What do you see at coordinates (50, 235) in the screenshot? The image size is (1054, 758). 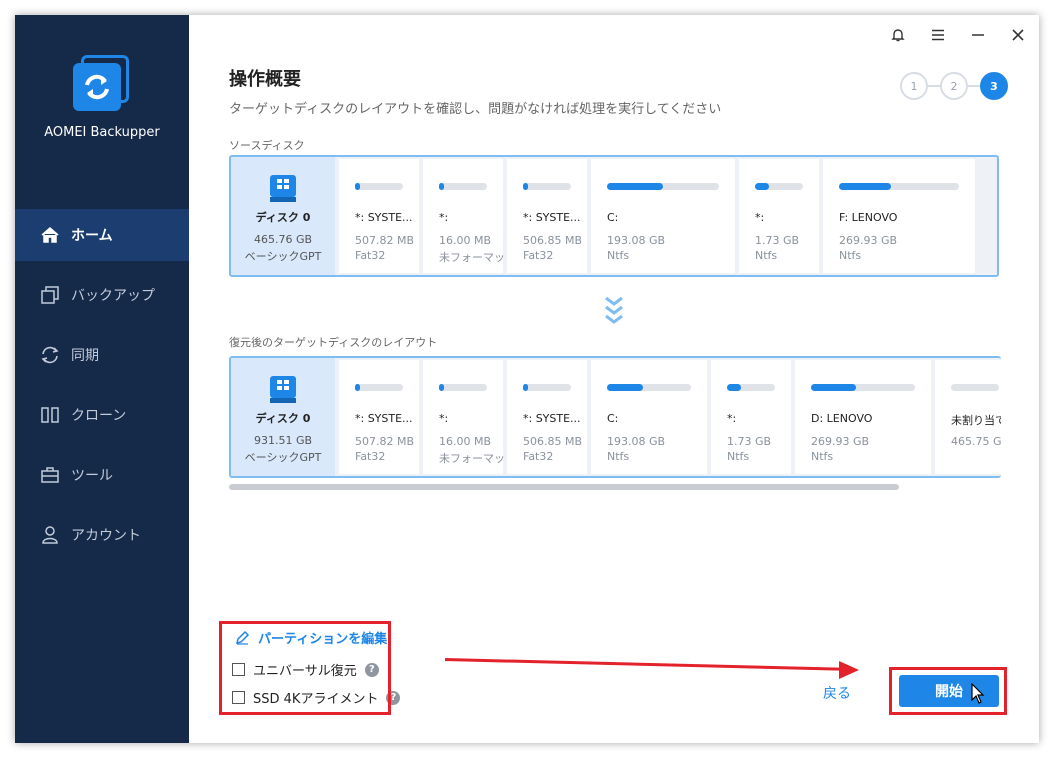 I see `home-icon` at bounding box center [50, 235].